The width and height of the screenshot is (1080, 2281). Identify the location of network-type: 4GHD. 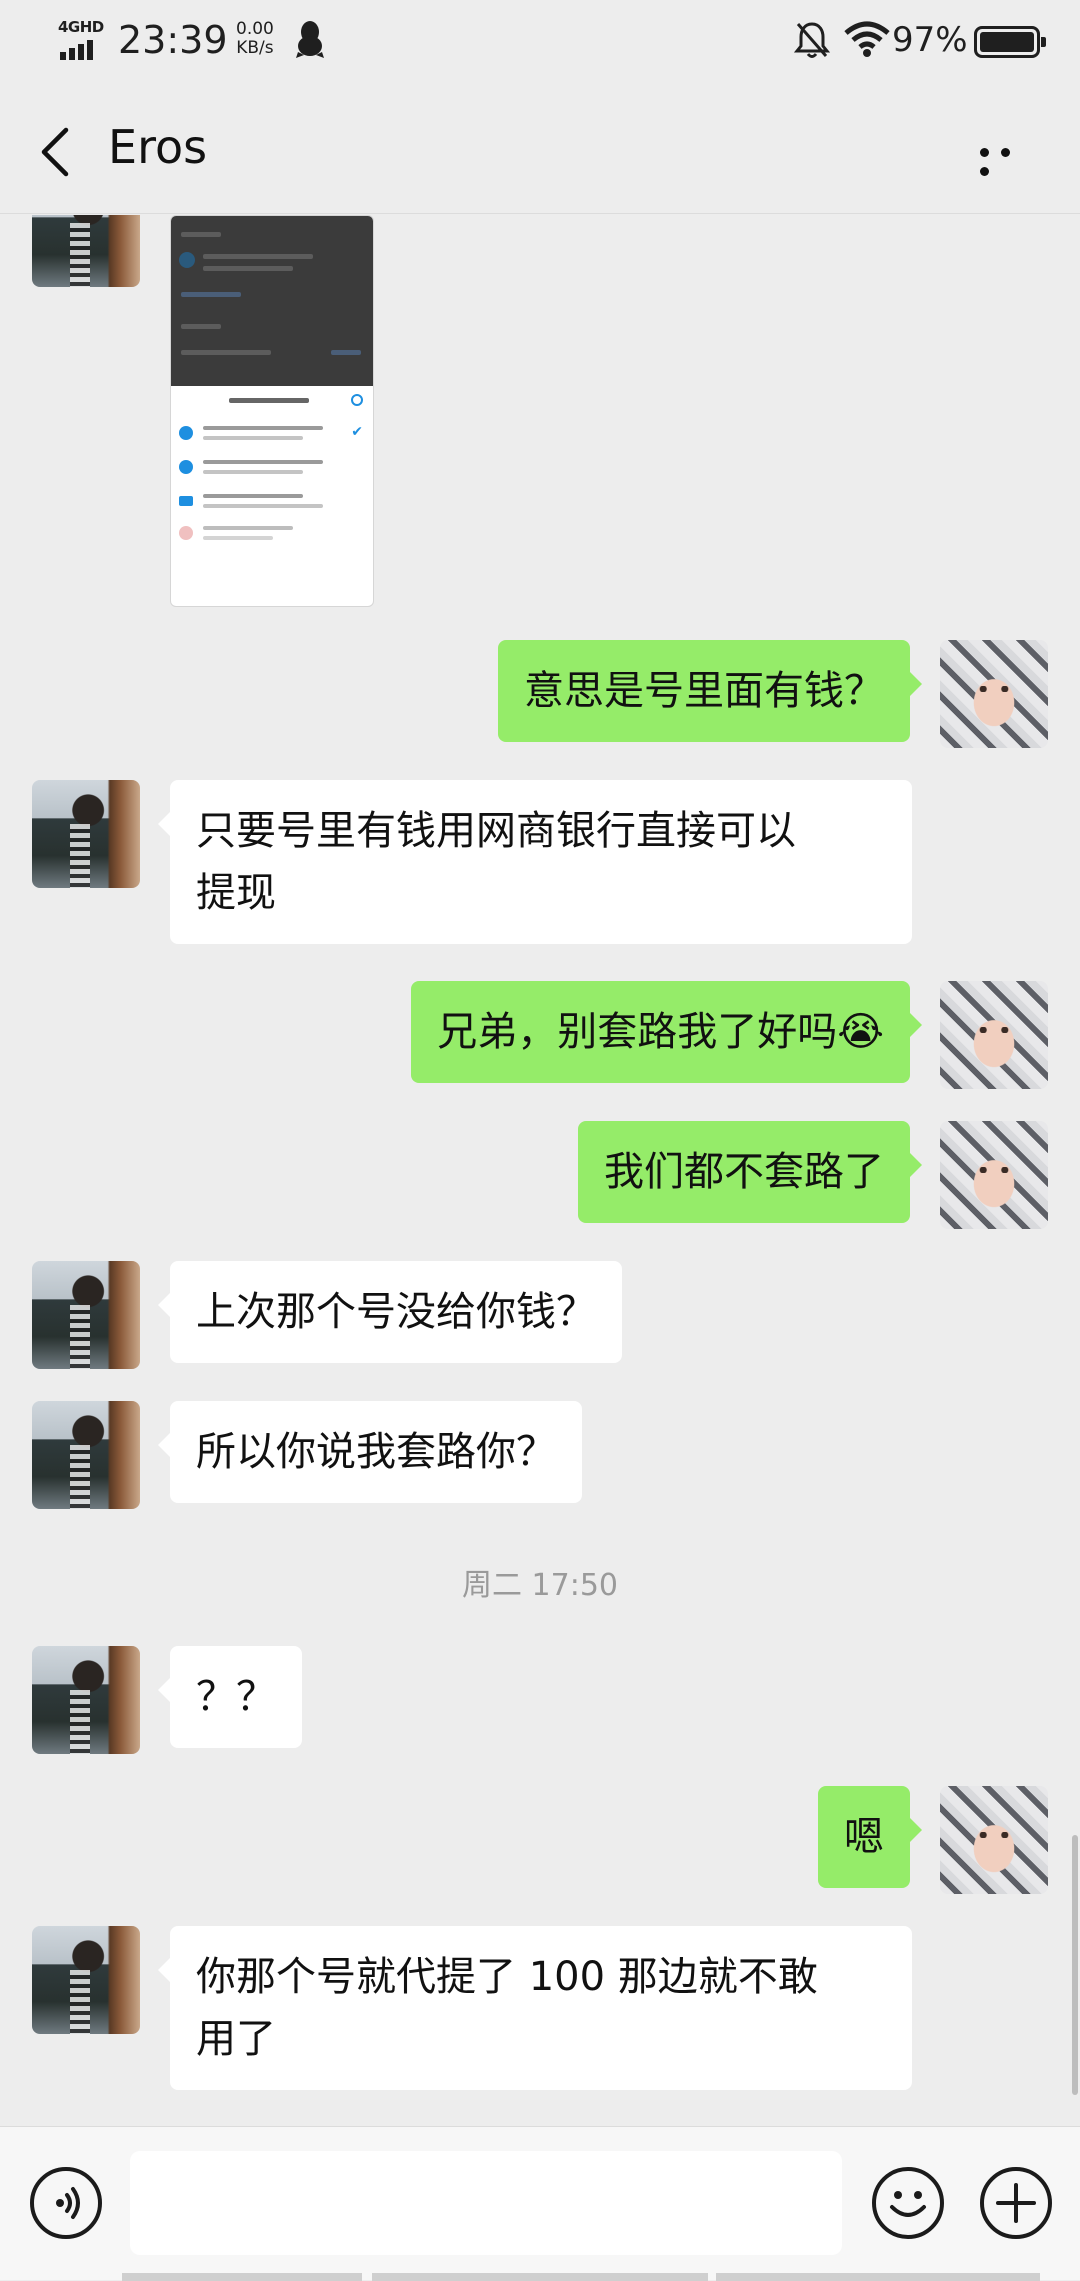
(81, 27).